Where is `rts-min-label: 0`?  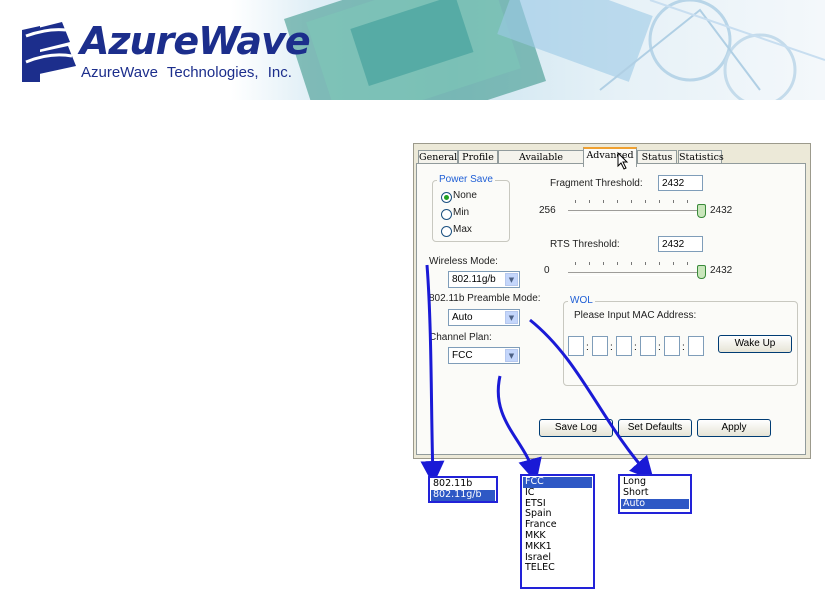 rts-min-label: 0 is located at coordinates (547, 270).